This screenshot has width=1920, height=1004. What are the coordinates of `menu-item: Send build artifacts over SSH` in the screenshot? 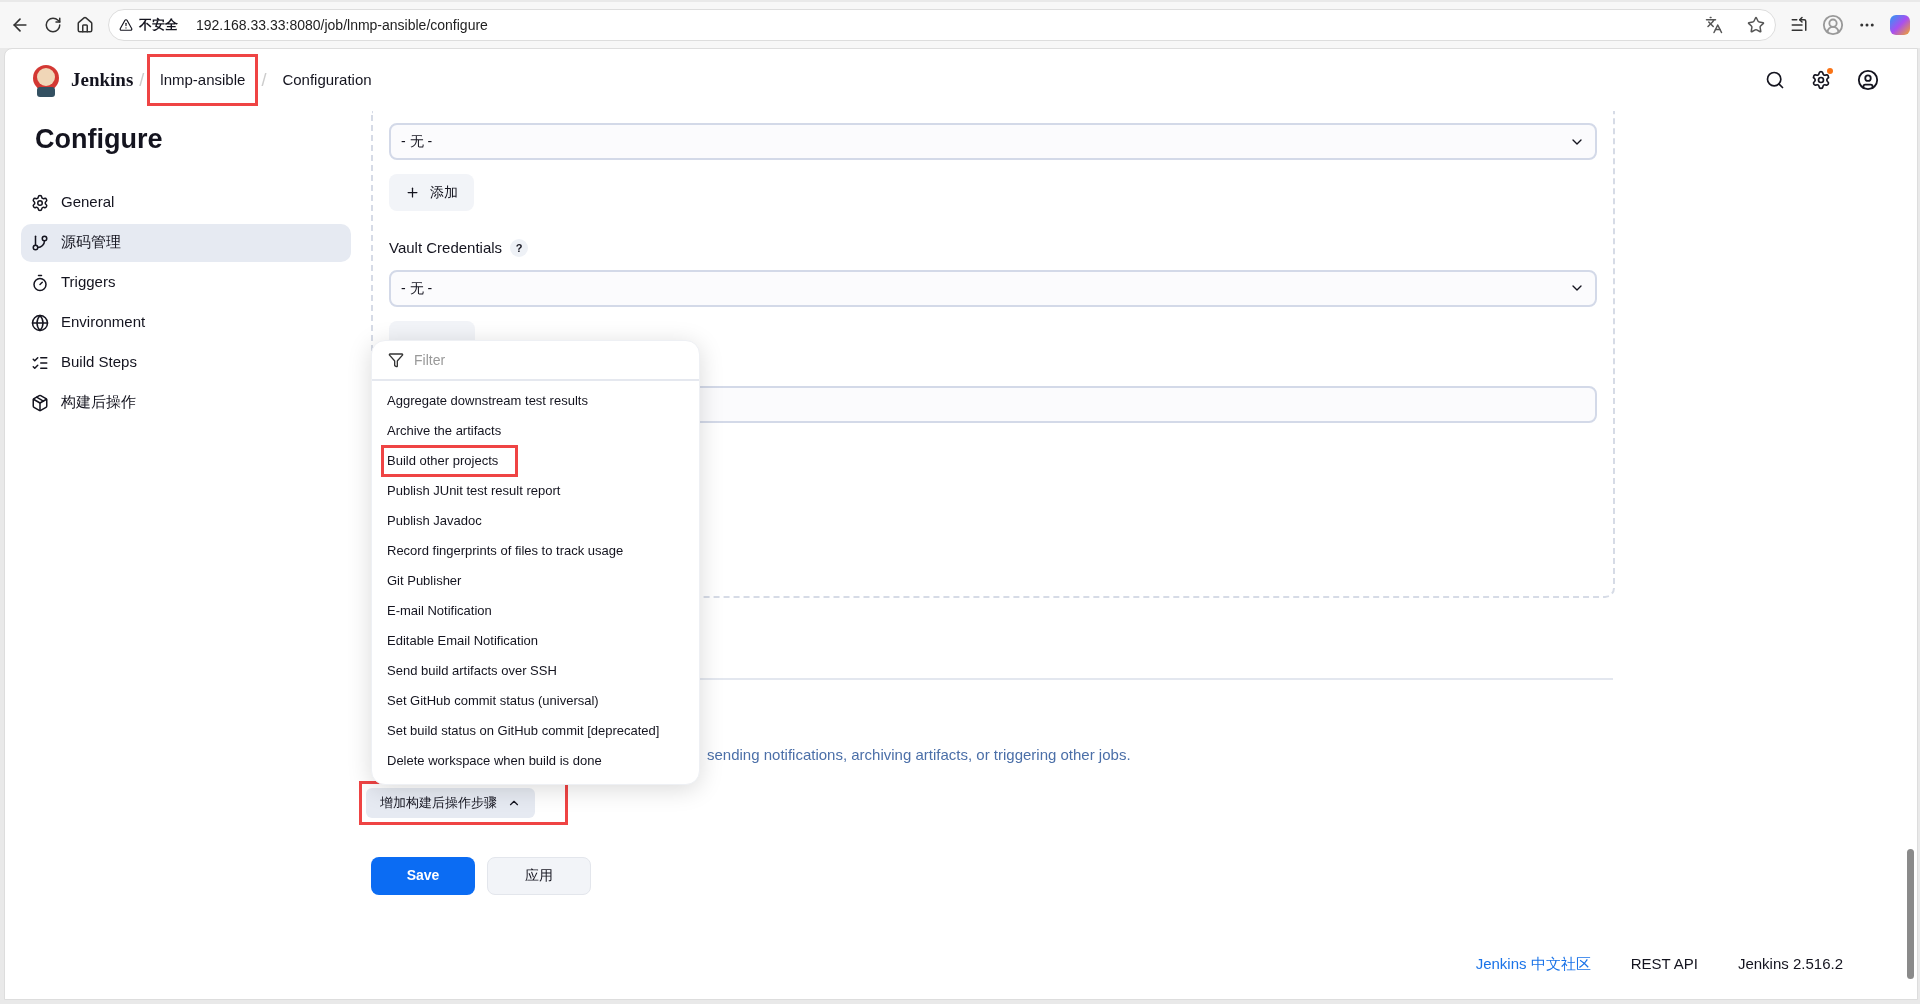 It's located at (535, 671).